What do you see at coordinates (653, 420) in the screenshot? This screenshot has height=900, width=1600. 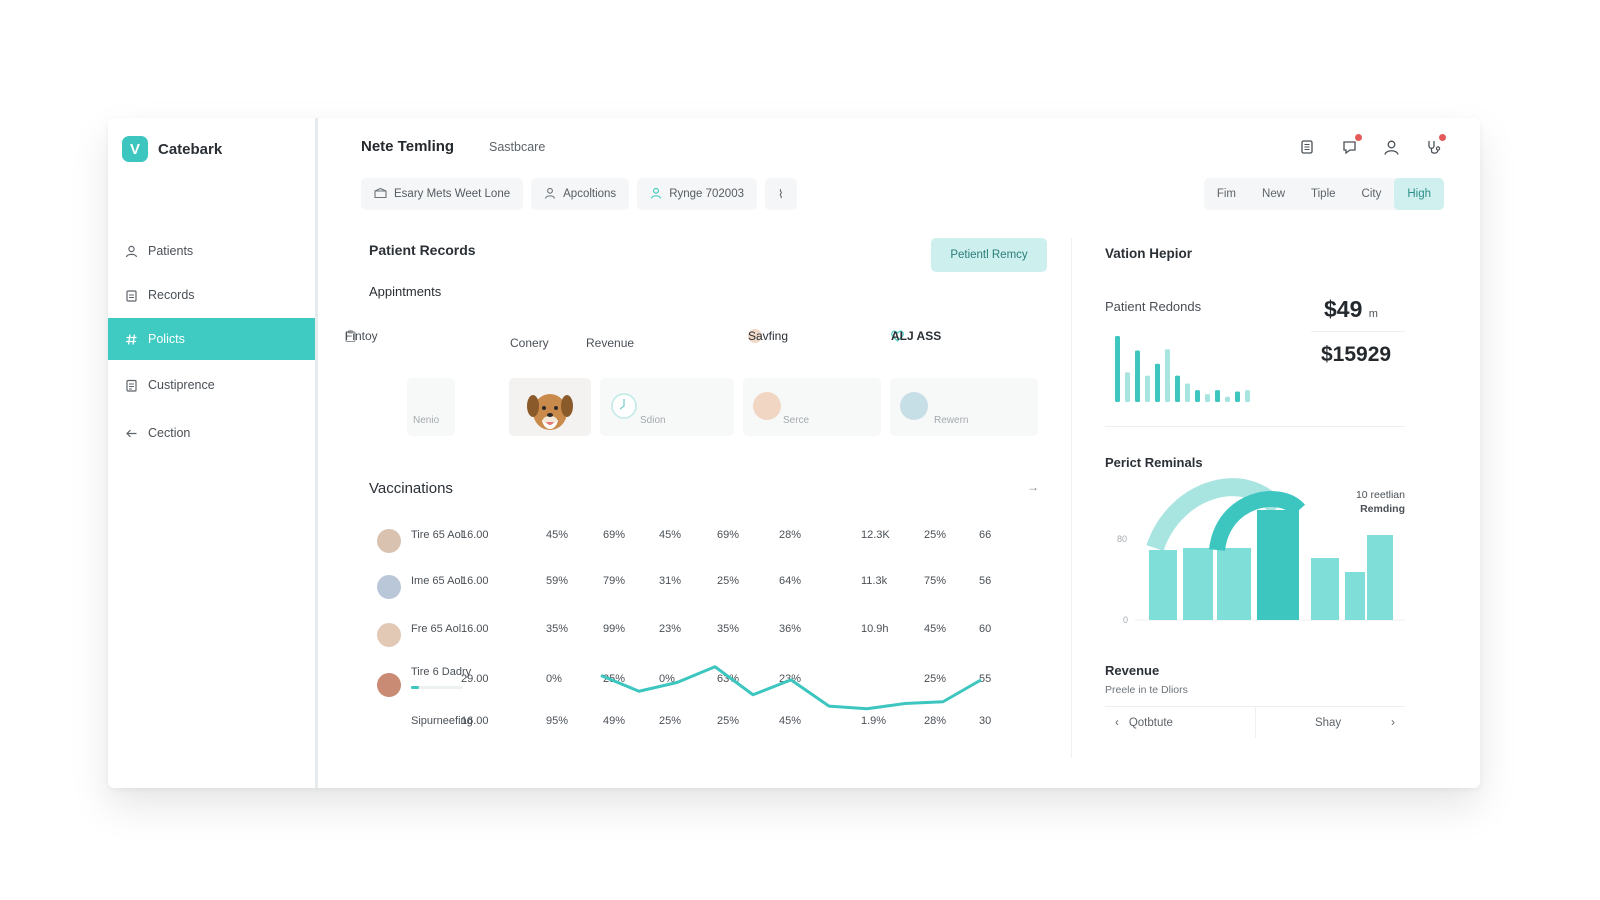 I see `card-label: Sdion` at bounding box center [653, 420].